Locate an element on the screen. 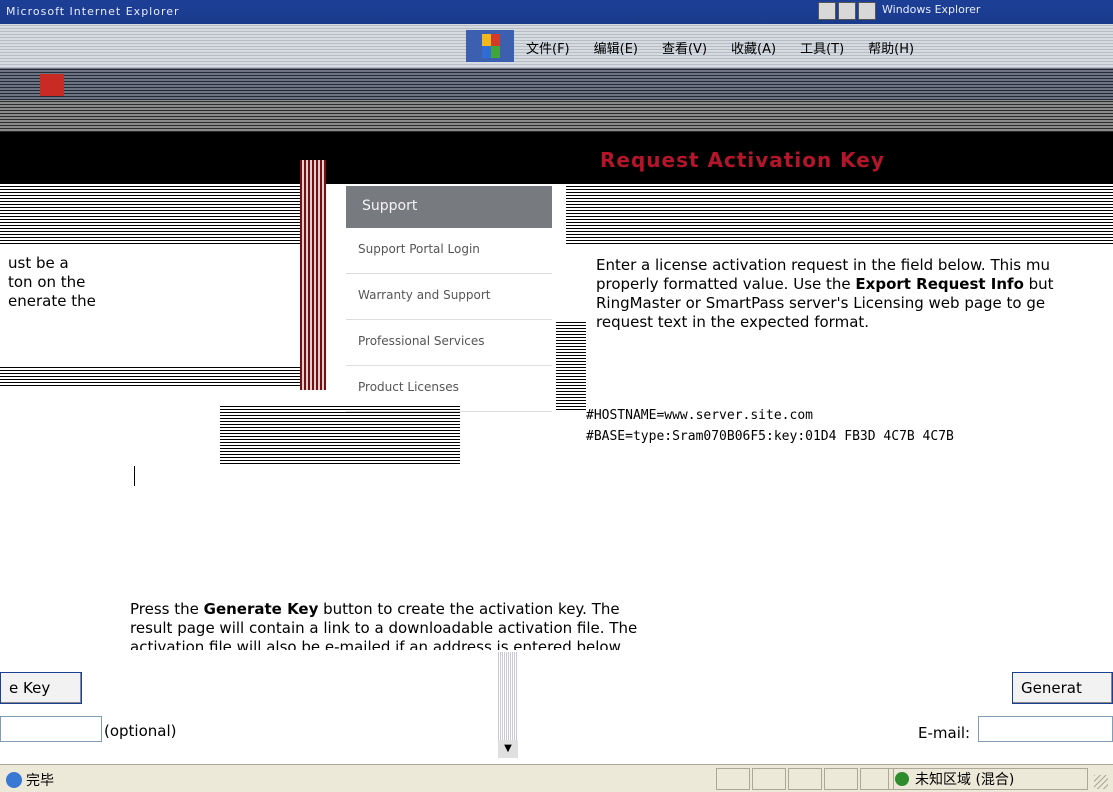 Image resolution: width=1113 pixels, height=792 pixels. export-request-info-ref: Export Request Info is located at coordinates (939, 284).